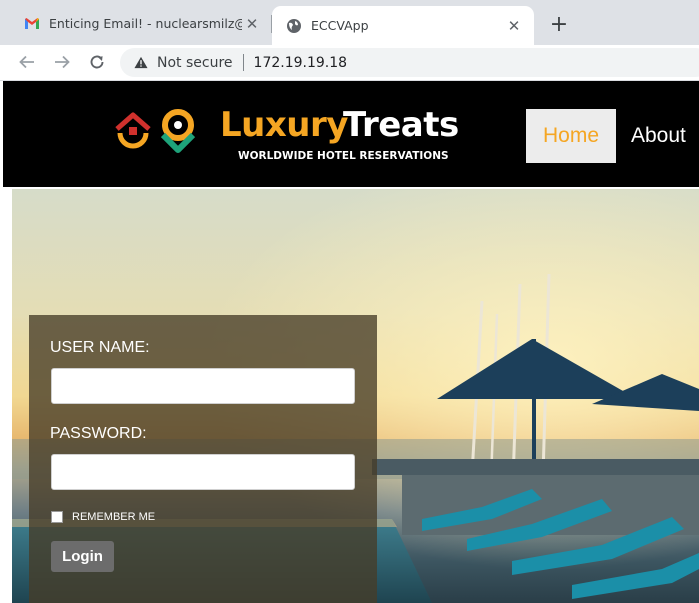  I want to click on address-divider, so click(243, 62).